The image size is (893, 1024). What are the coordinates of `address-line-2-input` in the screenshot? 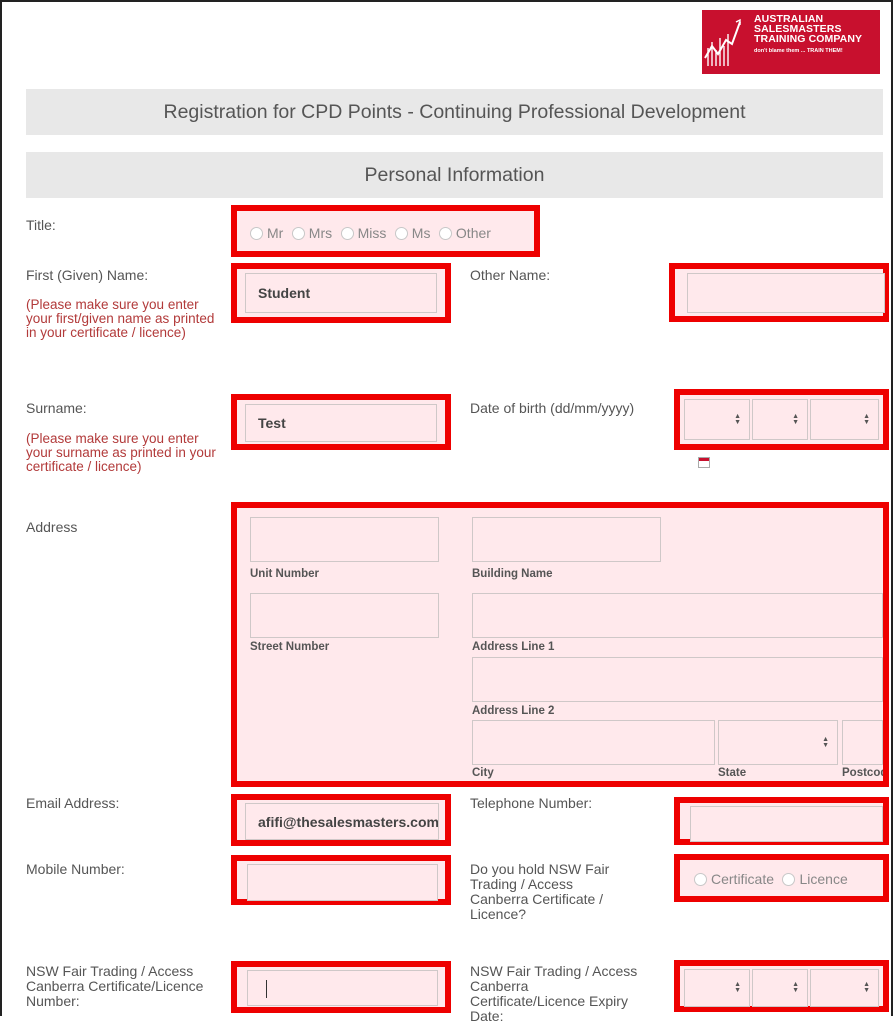 It's located at (677, 679).